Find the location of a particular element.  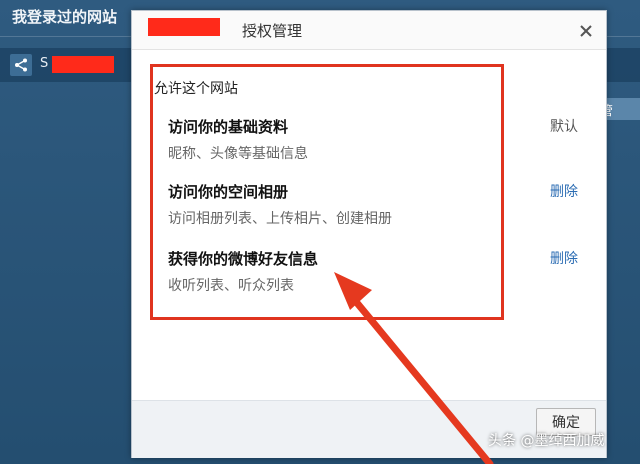

close-icon is located at coordinates (586, 31).